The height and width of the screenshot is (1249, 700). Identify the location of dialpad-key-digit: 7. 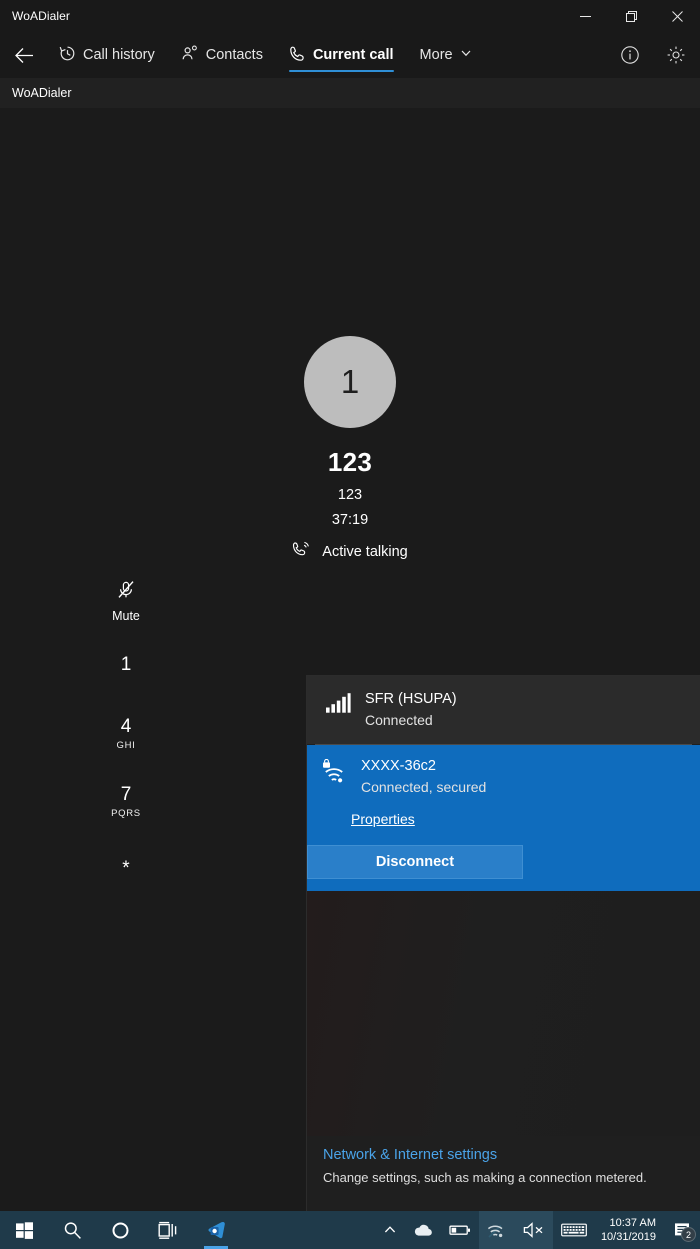
(126, 794).